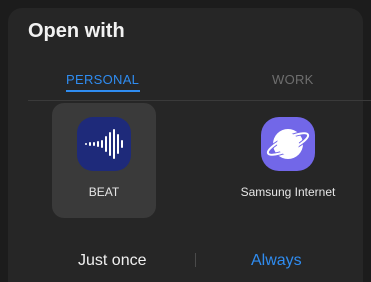 The width and height of the screenshot is (371, 282). Describe the element at coordinates (293, 79) in the screenshot. I see `tab-work: WORK` at that location.